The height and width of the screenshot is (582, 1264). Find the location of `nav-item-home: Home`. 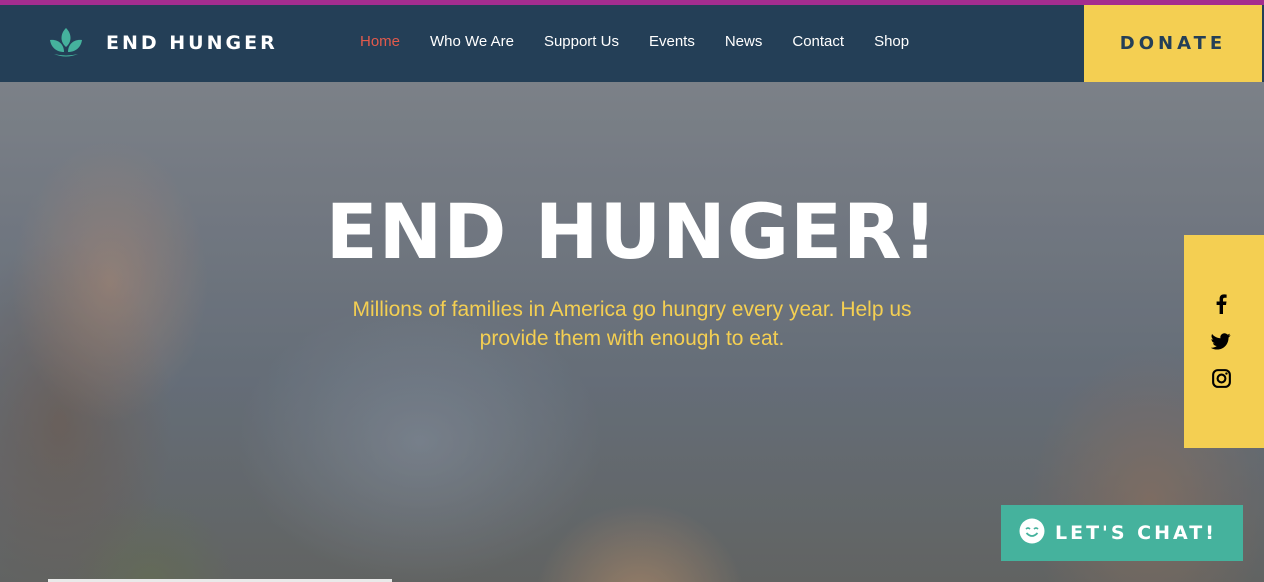

nav-item-home: Home is located at coordinates (380, 41).